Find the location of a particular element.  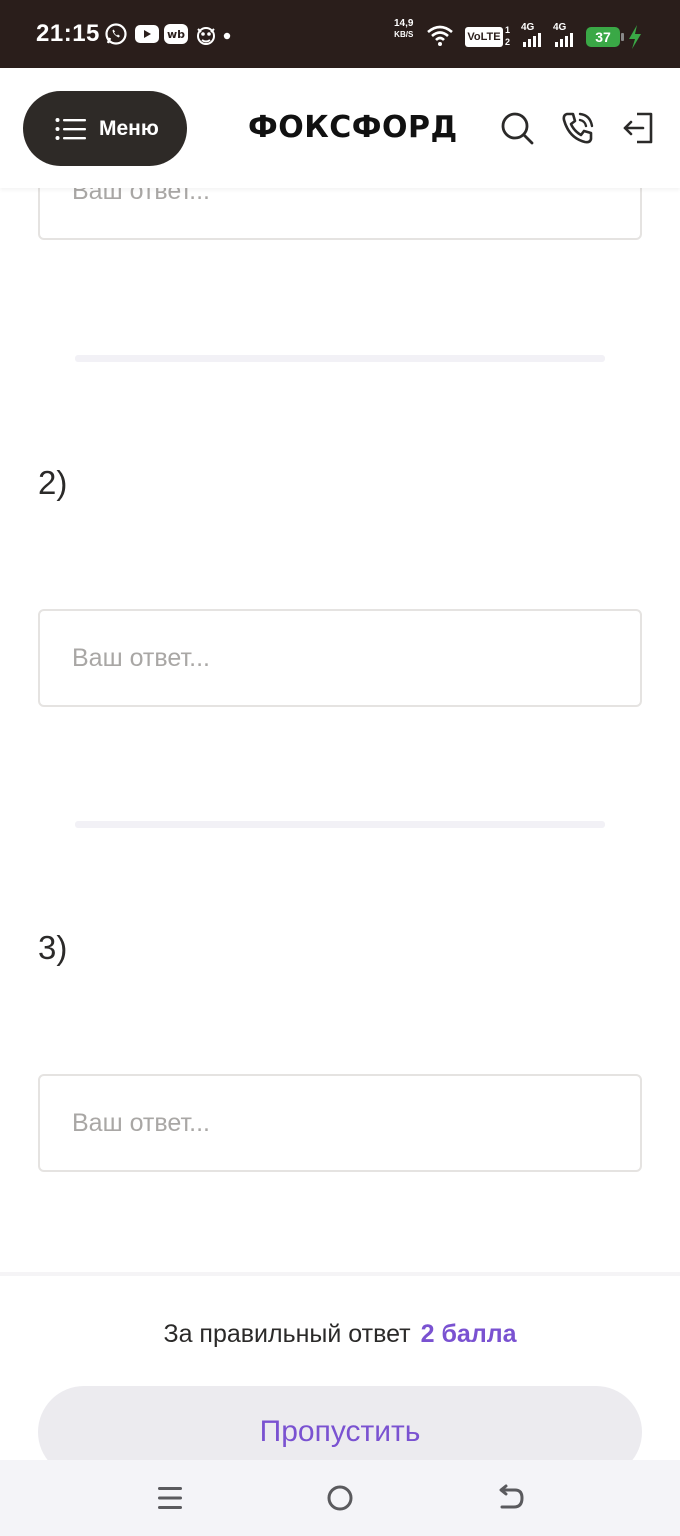

menu-icon is located at coordinates (70, 128).